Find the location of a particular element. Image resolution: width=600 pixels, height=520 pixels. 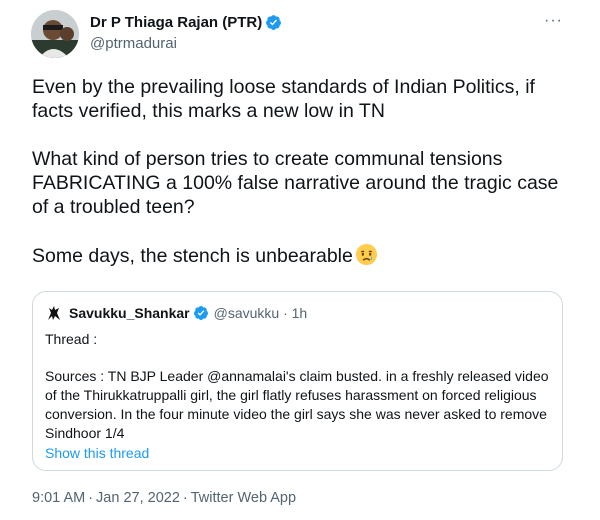

silhouette-logo-icon is located at coordinates (54, 313).